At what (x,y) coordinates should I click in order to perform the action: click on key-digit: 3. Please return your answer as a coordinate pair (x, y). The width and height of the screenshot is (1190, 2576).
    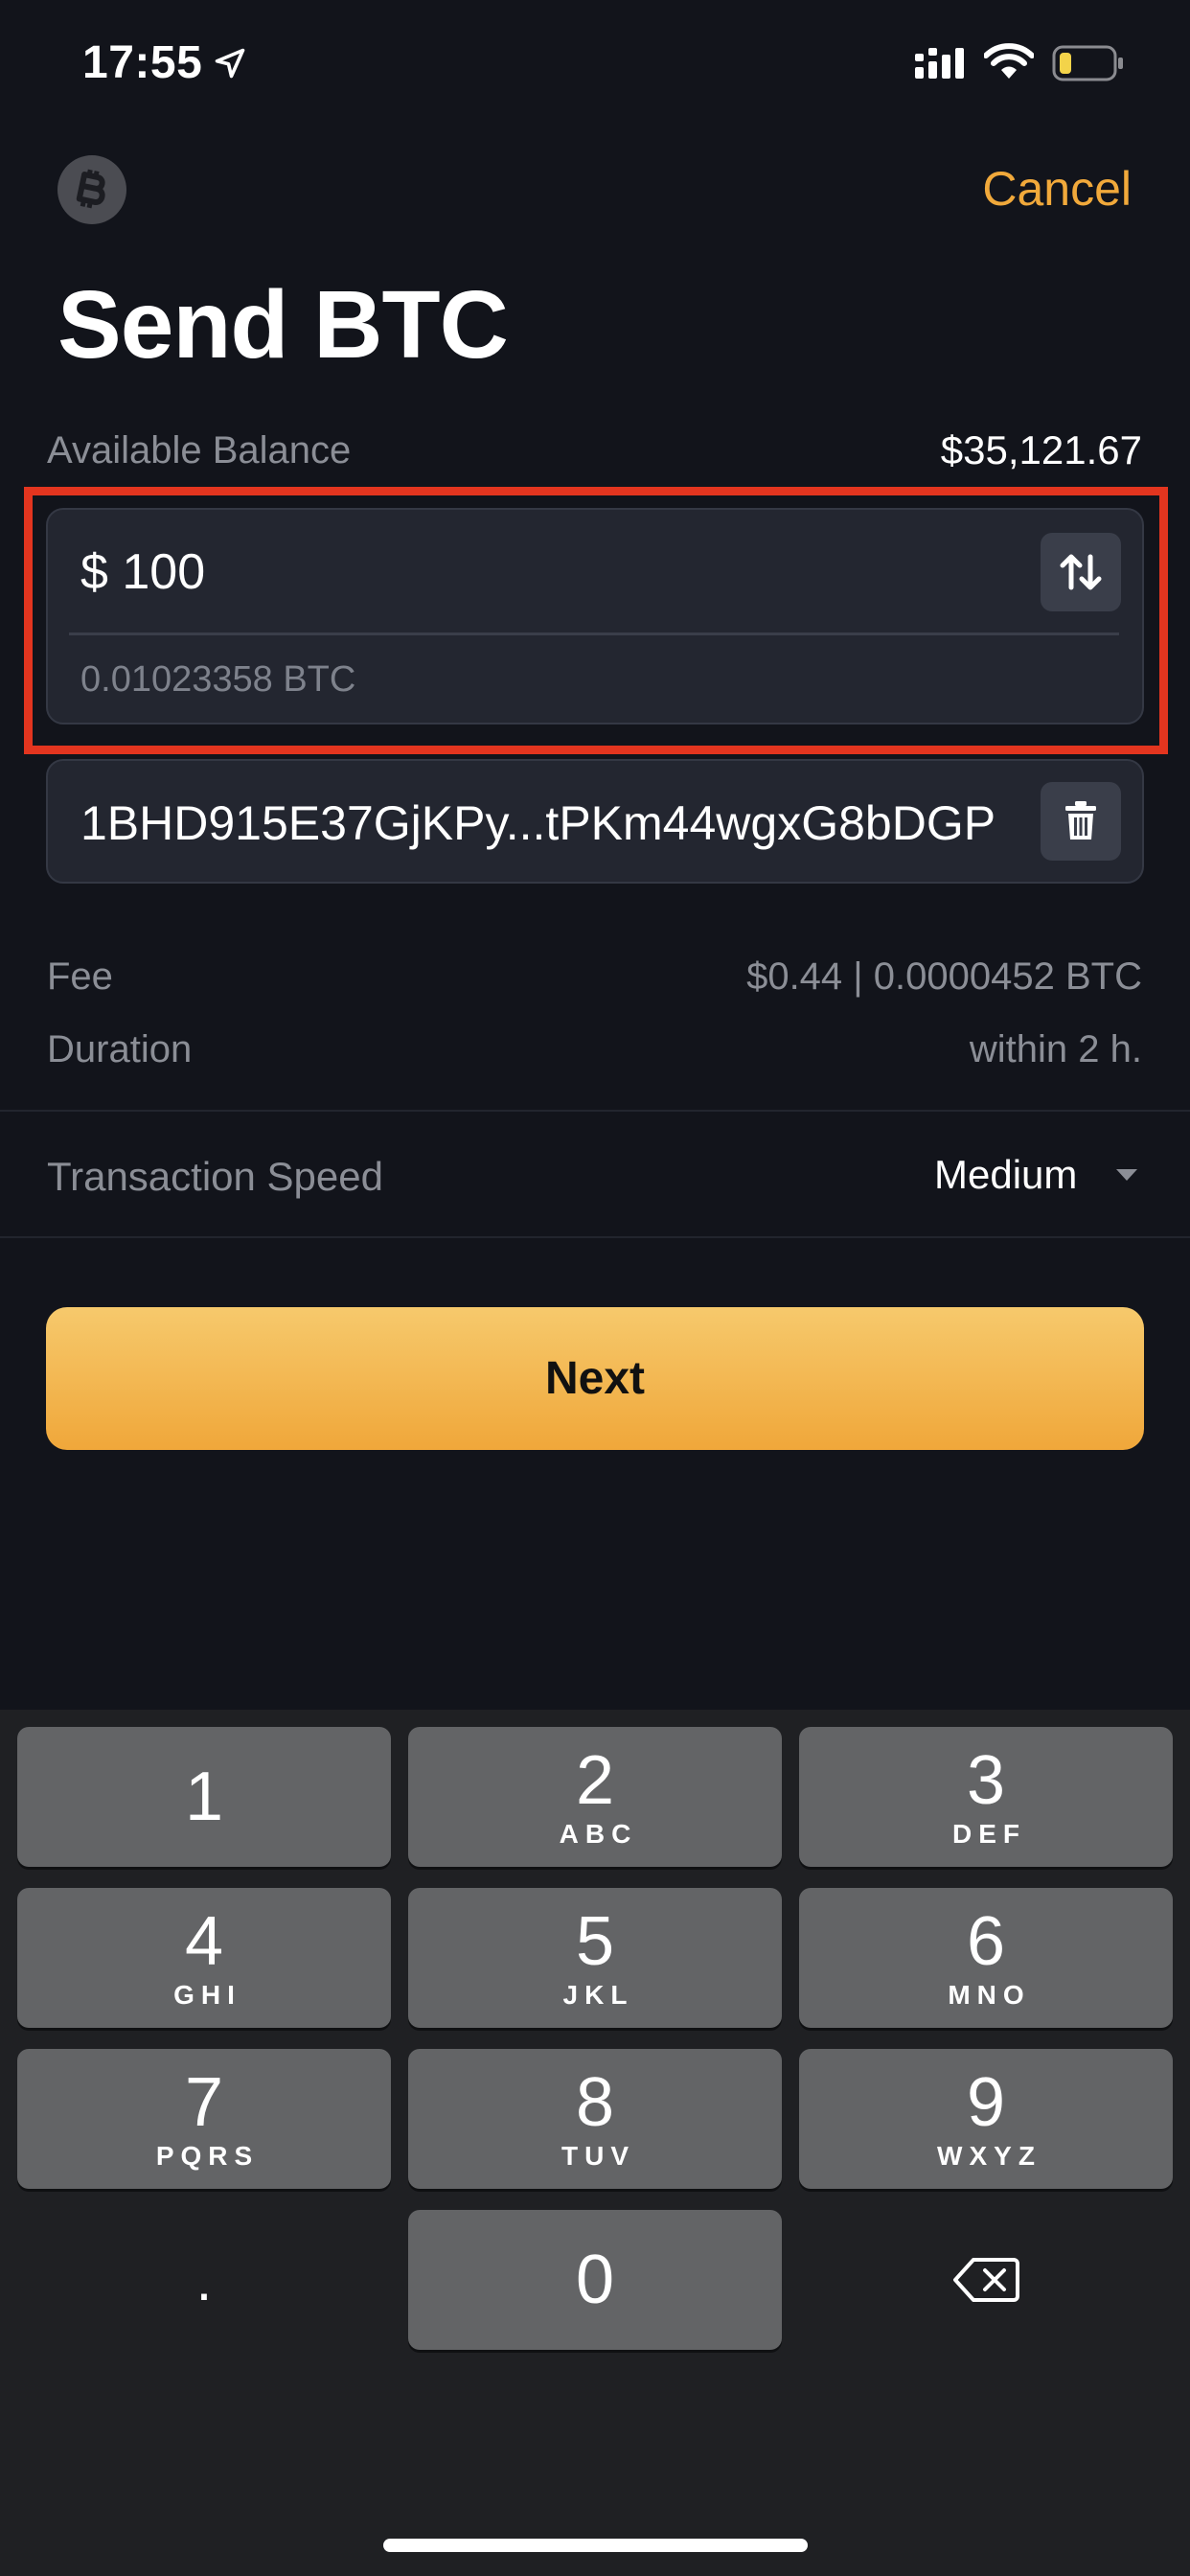
    Looking at the image, I should click on (986, 1780).